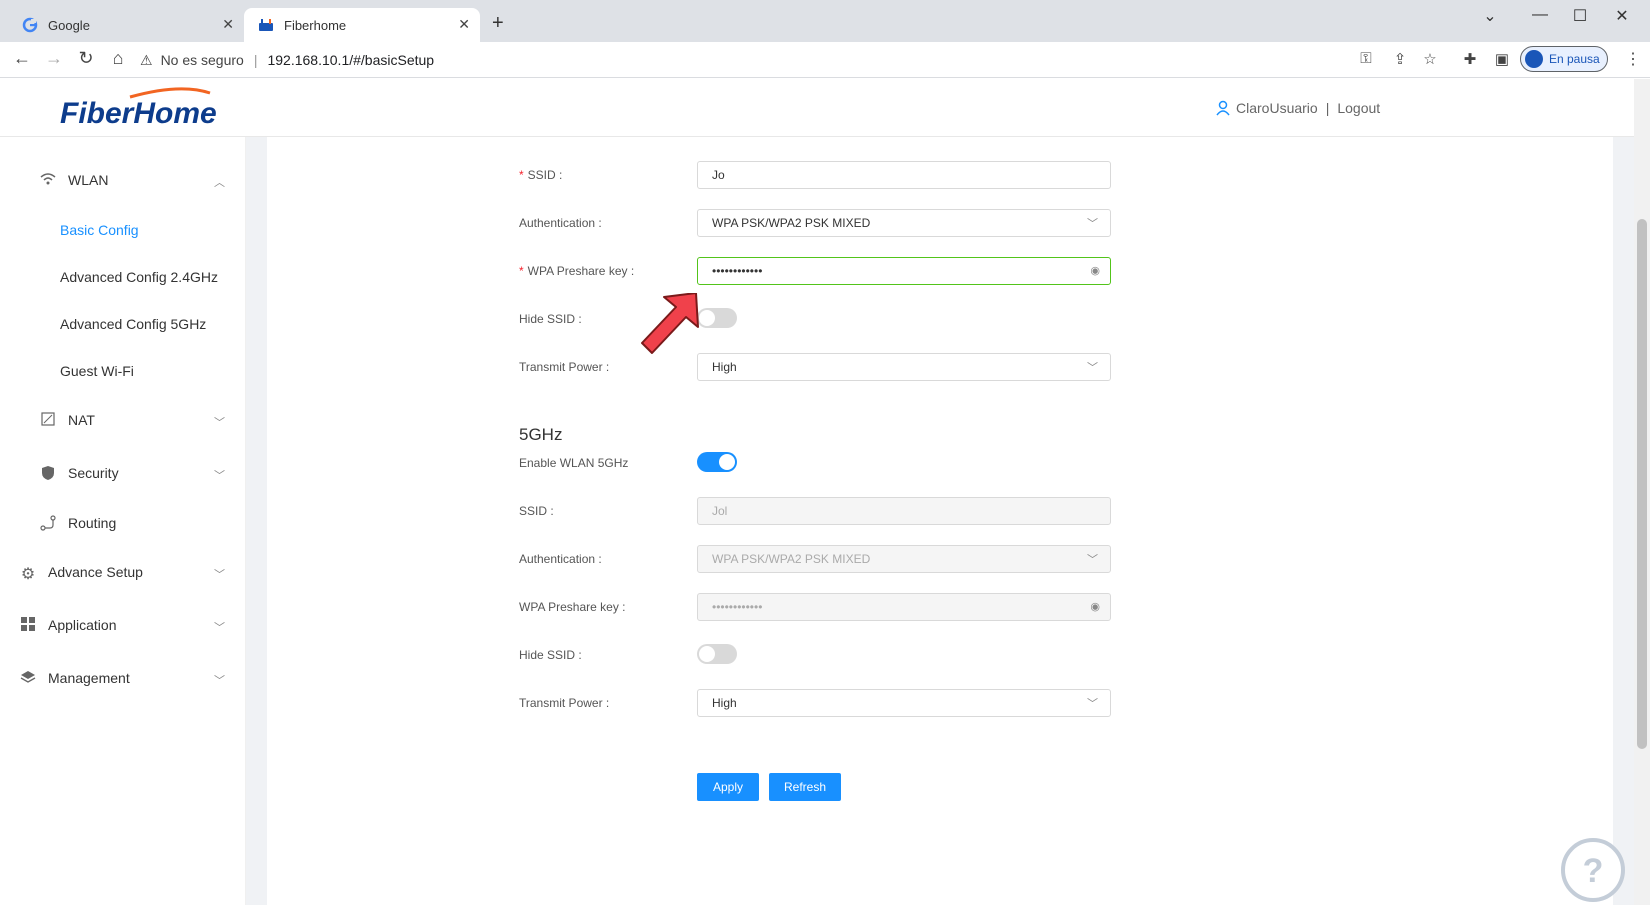  Describe the element at coordinates (219, 182) in the screenshot. I see `chevron-up-icon: ︿` at that location.